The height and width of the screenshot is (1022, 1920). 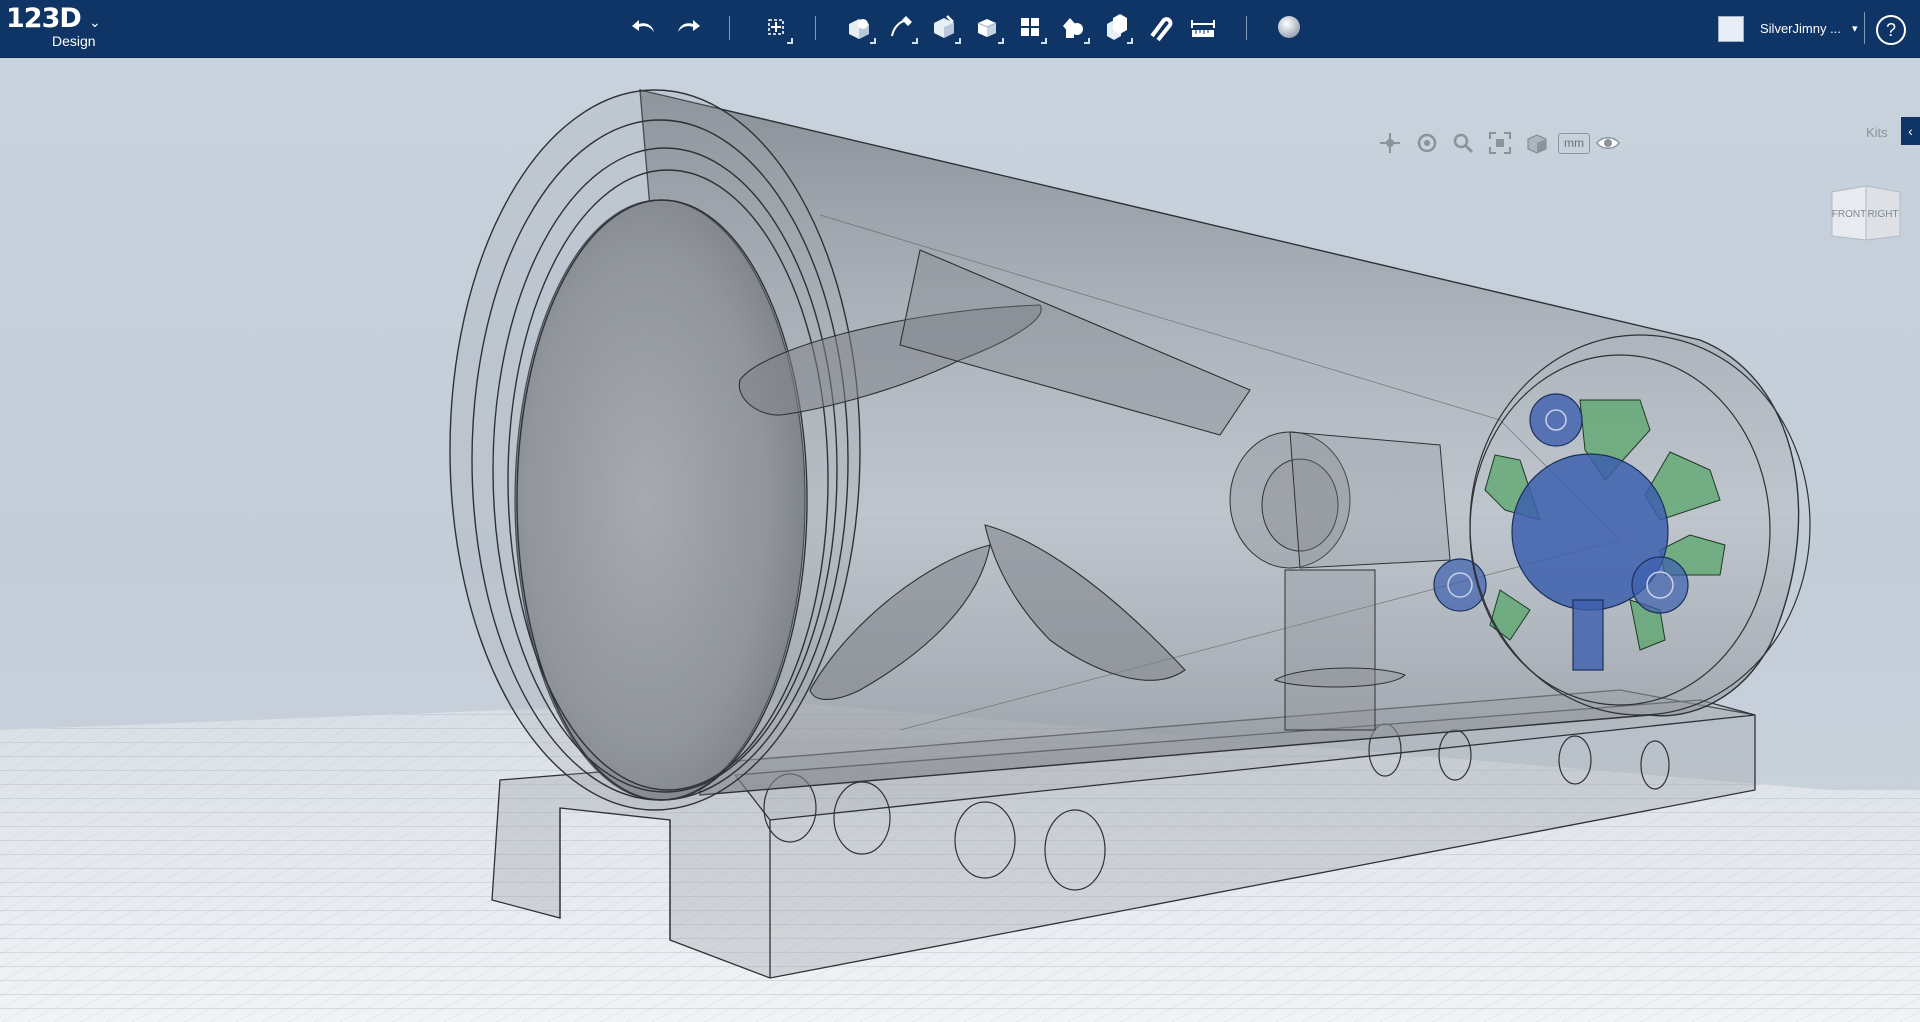 What do you see at coordinates (1910, 131) in the screenshot?
I see `kits-panel-toggle: ‹` at bounding box center [1910, 131].